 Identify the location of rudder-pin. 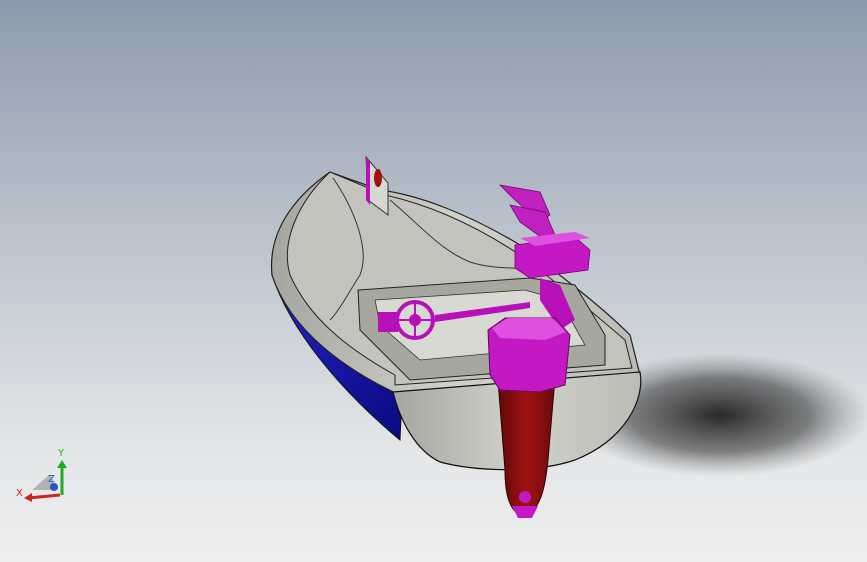
(525, 497).